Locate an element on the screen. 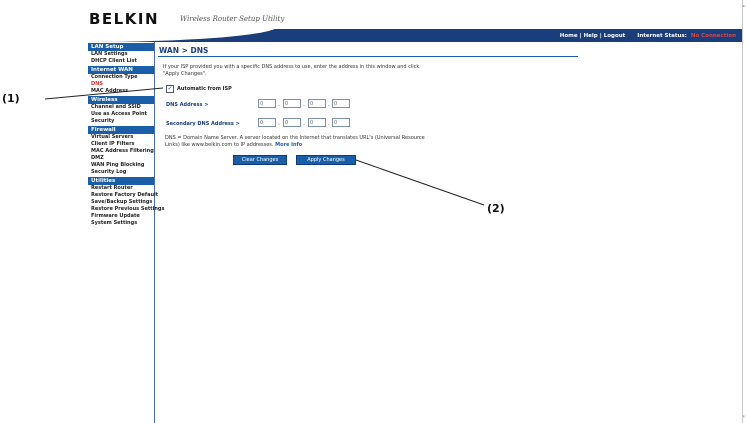  scrollbar-down-icon: ▾ is located at coordinates (743, 417).